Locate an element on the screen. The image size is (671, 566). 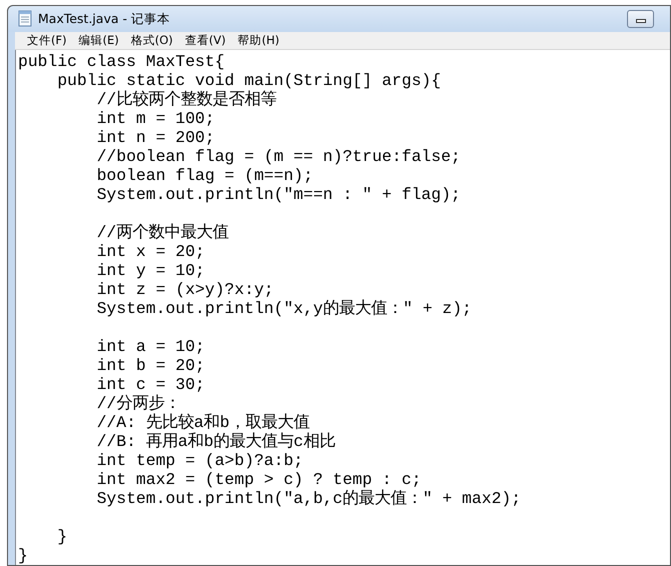
code-line: //分两步： is located at coordinates (139, 403).